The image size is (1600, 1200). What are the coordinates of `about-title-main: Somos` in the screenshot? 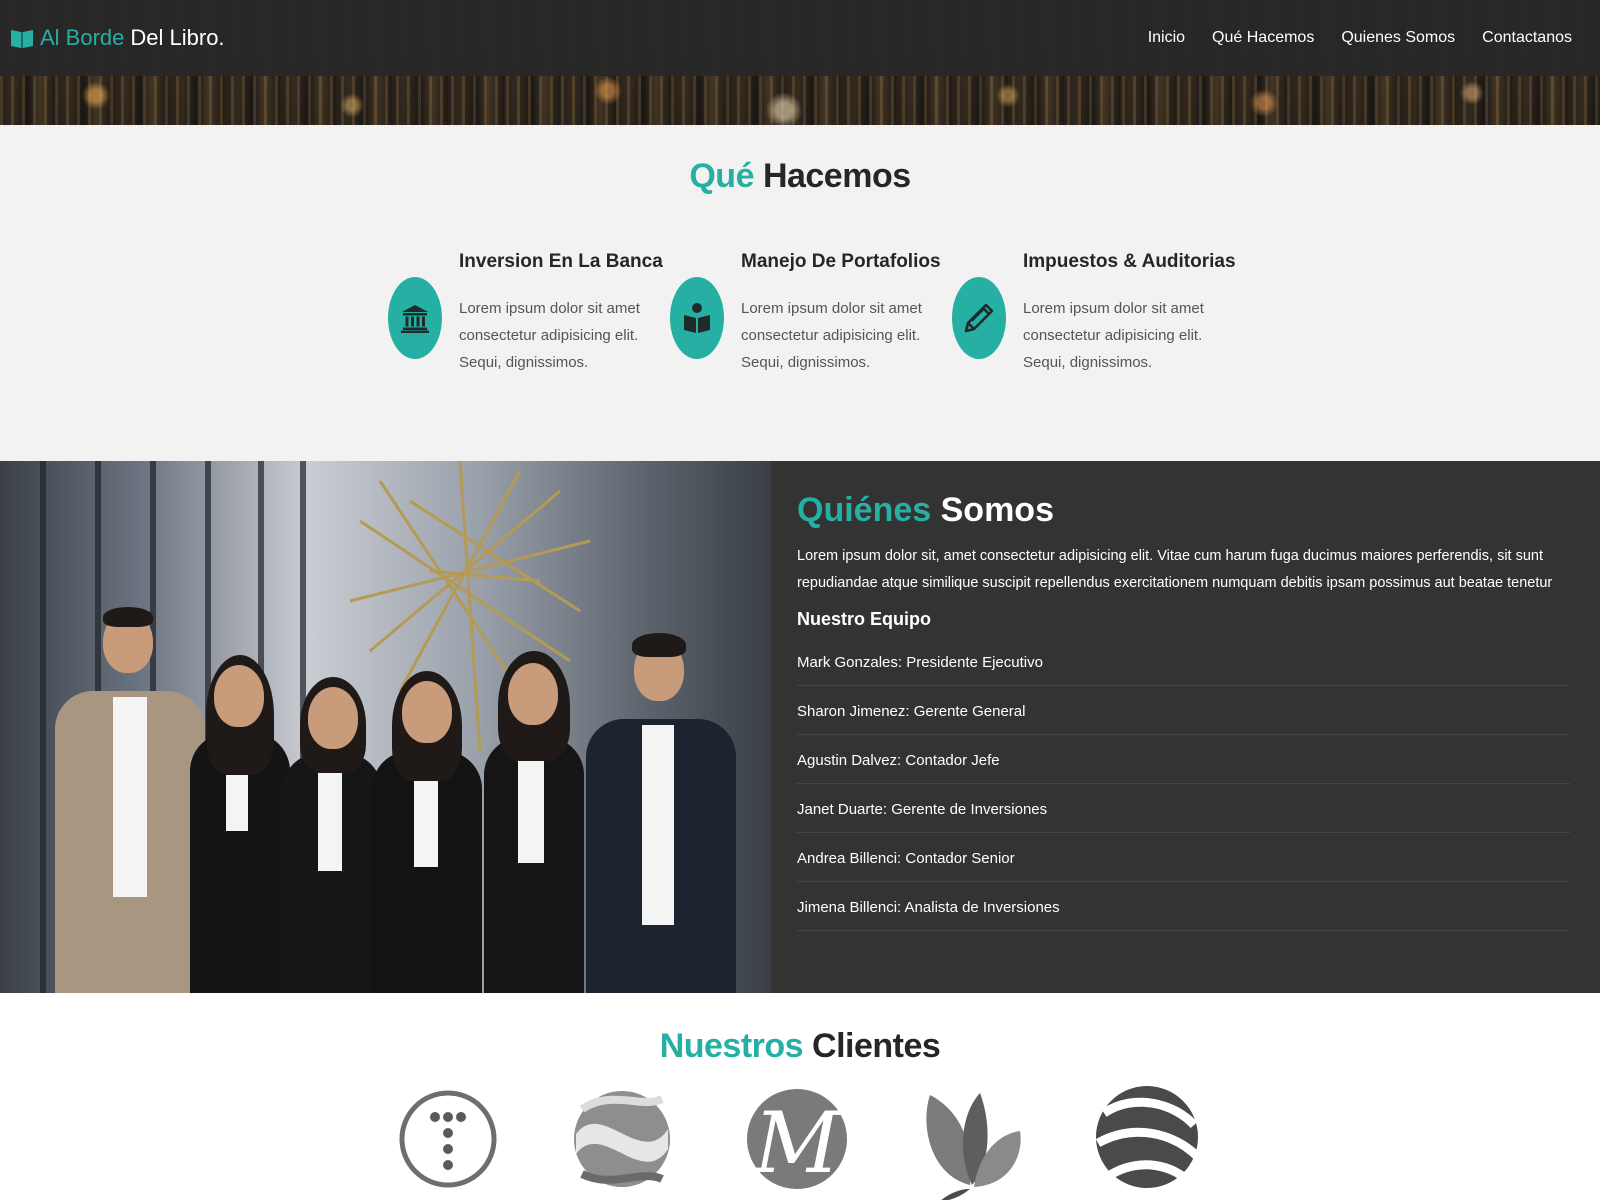 It's located at (997, 510).